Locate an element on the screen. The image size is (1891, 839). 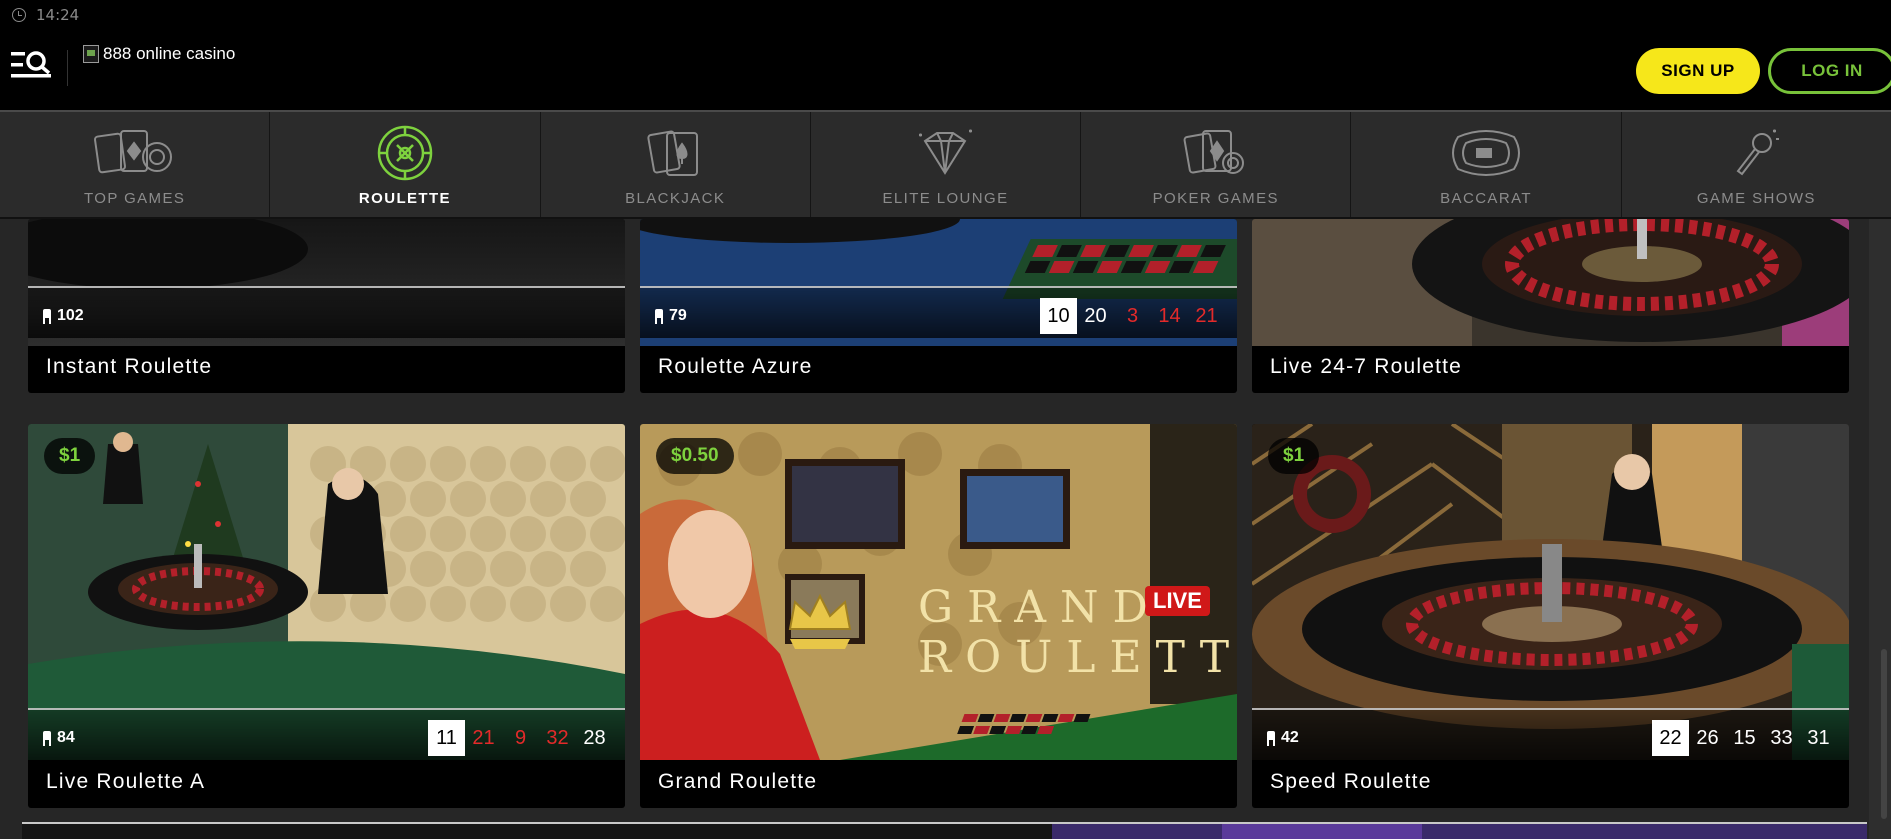
tab-game-shows: GAME SHOWS is located at coordinates (1756, 164).